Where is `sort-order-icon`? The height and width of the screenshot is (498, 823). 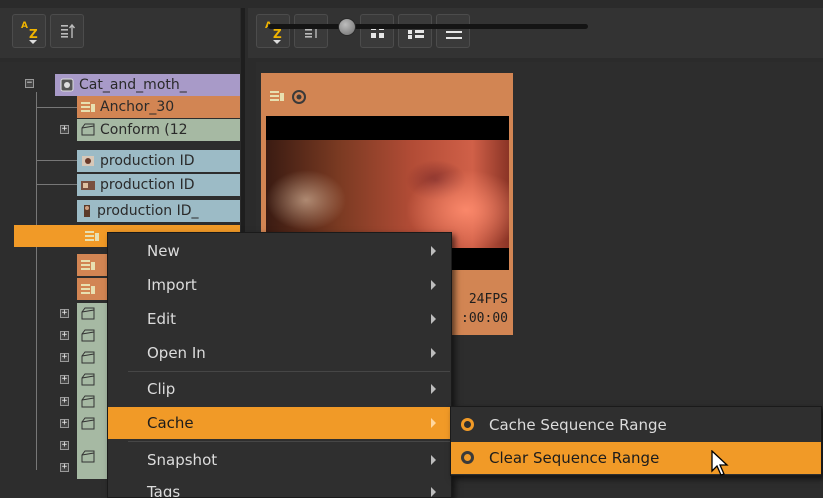
sort-order-icon is located at coordinates (68, 30).